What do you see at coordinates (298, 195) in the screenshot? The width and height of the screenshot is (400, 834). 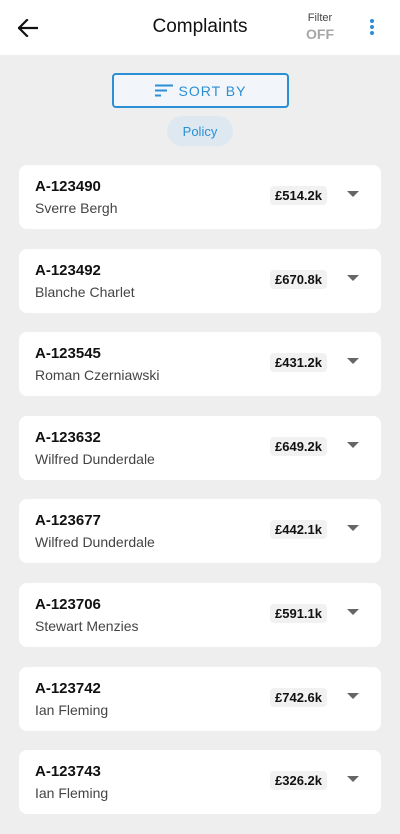 I see `complaint-amount: £514.2k` at bounding box center [298, 195].